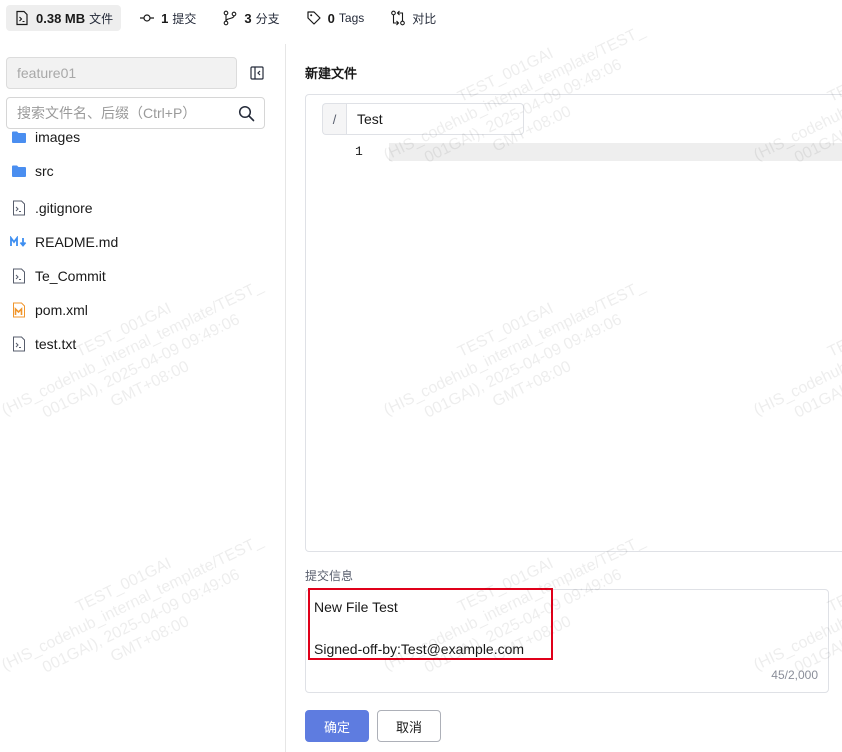 The image size is (842, 752). Describe the element at coordinates (430, 624) in the screenshot. I see `annotation-highlight-box` at that location.